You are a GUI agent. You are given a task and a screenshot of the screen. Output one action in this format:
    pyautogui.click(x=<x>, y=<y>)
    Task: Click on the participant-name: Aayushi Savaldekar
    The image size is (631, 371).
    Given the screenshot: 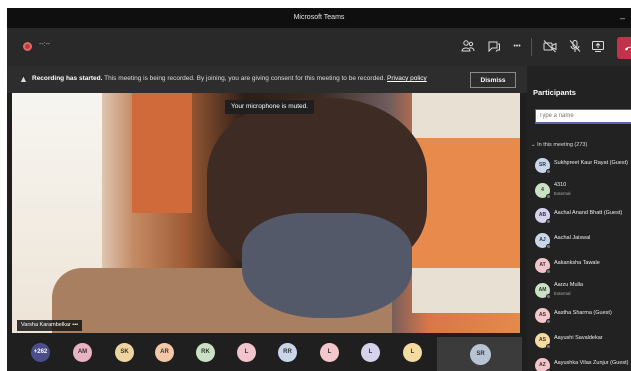 What is the action you would take?
    pyautogui.click(x=578, y=338)
    